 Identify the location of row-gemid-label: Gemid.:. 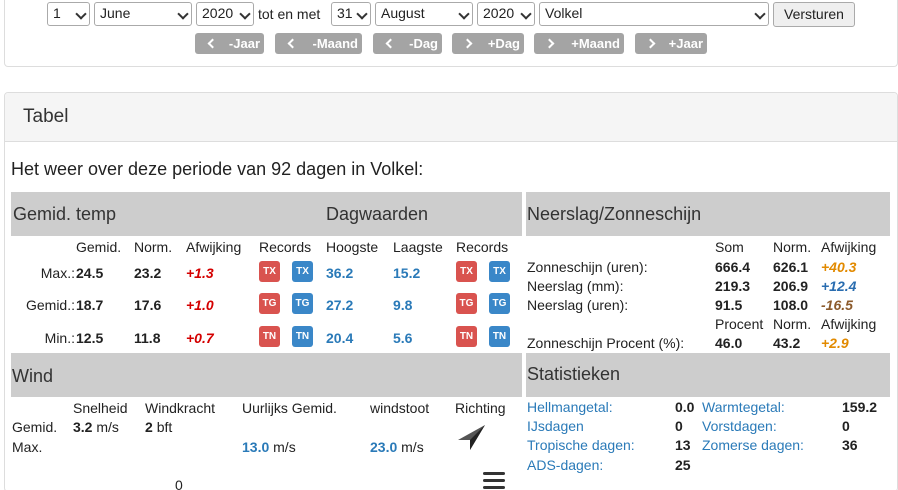
(50, 305).